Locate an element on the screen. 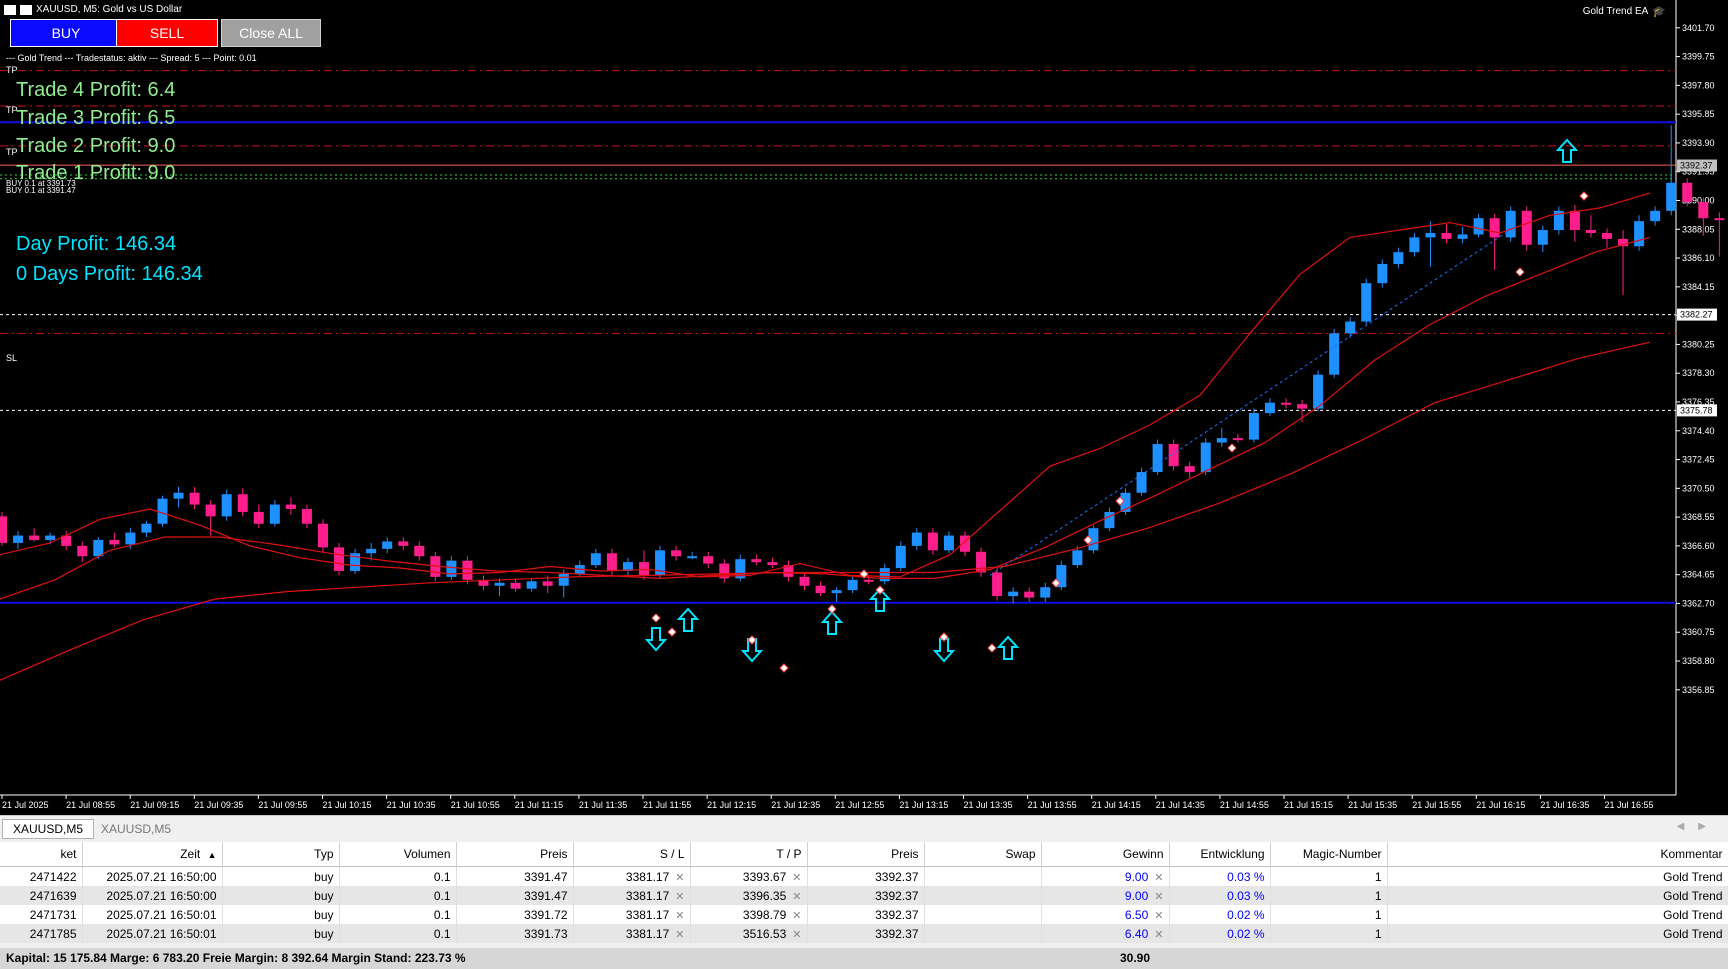 This screenshot has height=969, width=1728. cell-time: 2025.07.21 16:50:00 is located at coordinates (152, 876).